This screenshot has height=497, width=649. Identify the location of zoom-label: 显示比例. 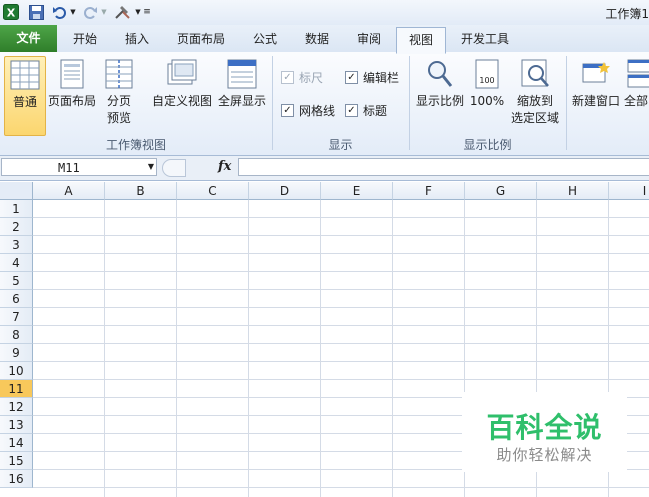
(439, 101).